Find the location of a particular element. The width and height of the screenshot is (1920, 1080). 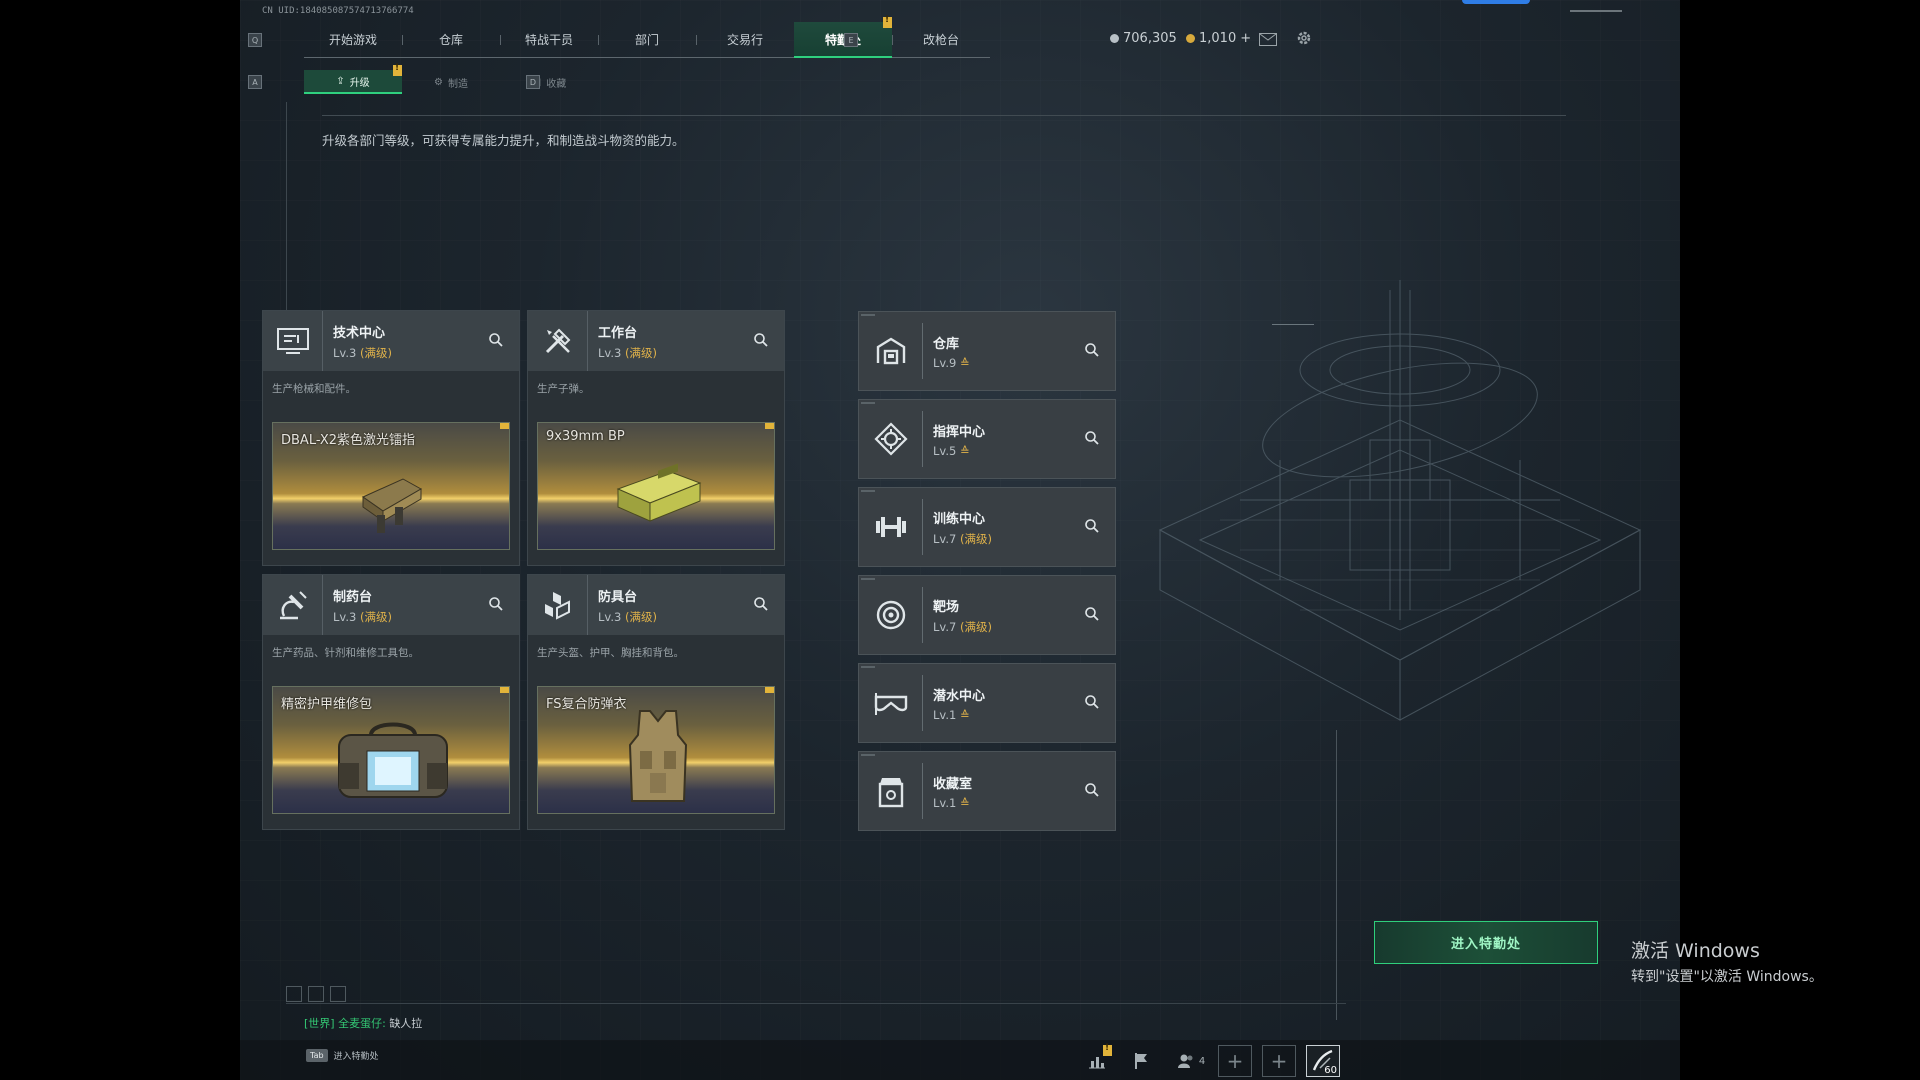

subnav-key-right: D is located at coordinates (533, 82).